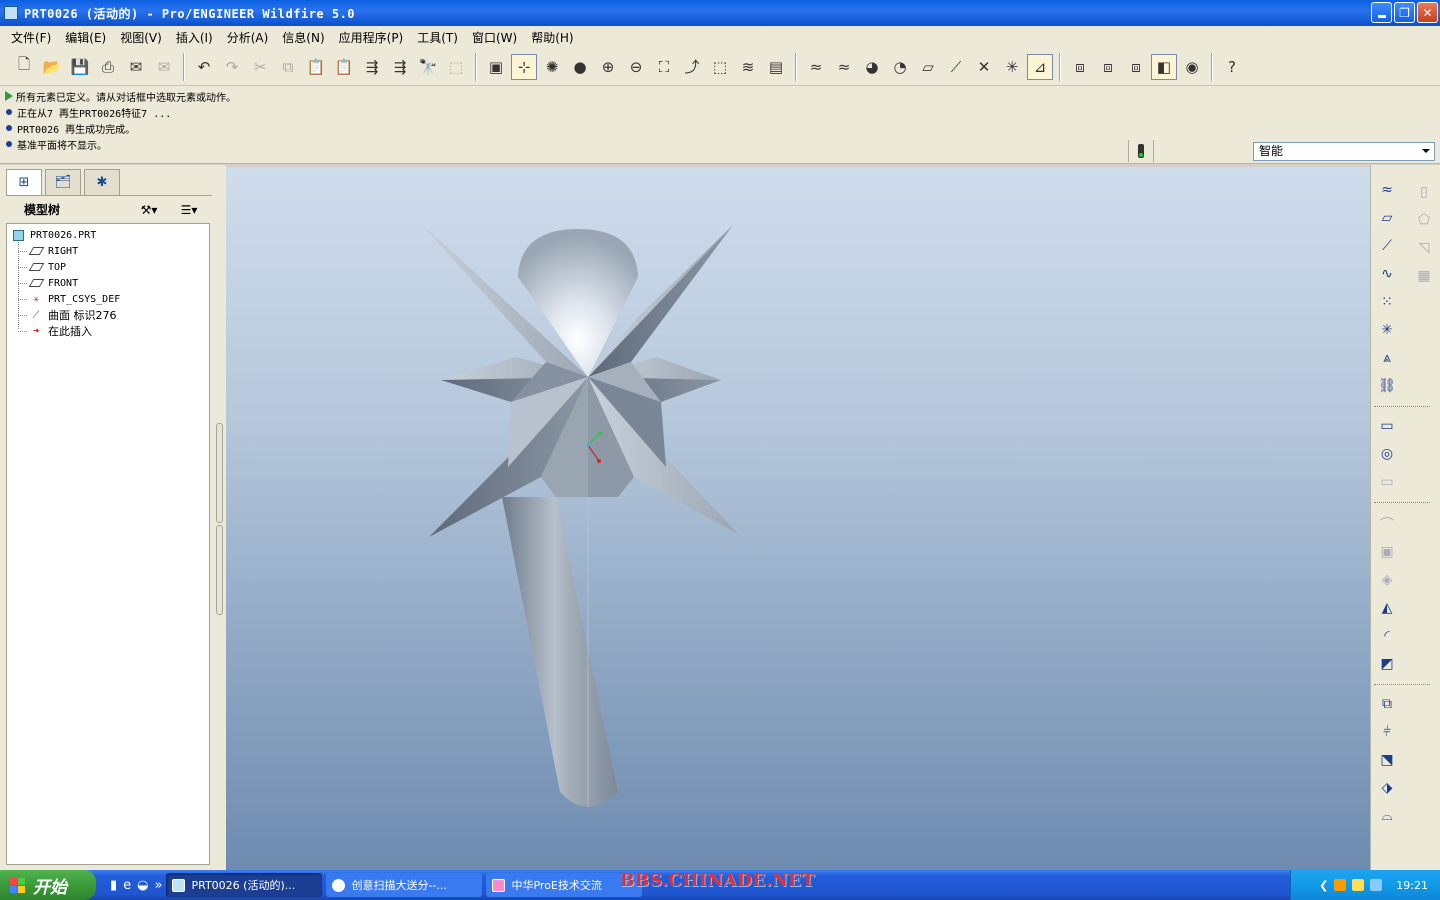 This screenshot has height=900, width=1440. I want to click on points-display-icon: ✕, so click(984, 67).